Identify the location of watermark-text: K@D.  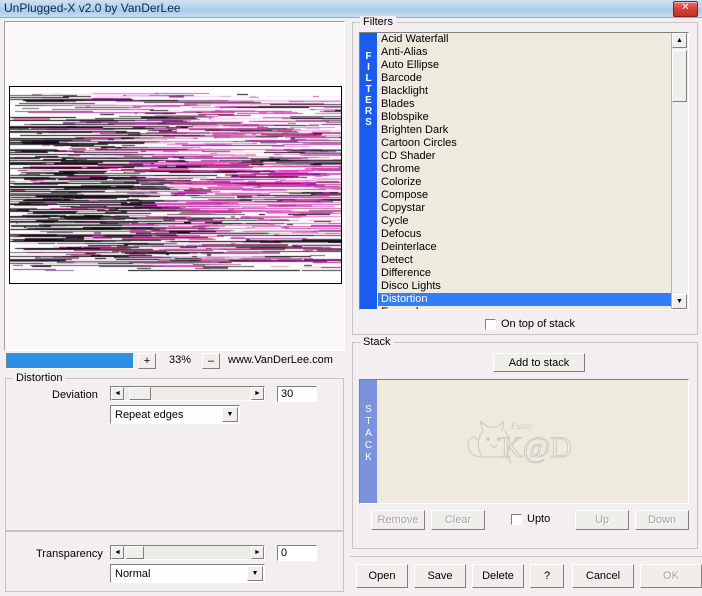
(536, 447).